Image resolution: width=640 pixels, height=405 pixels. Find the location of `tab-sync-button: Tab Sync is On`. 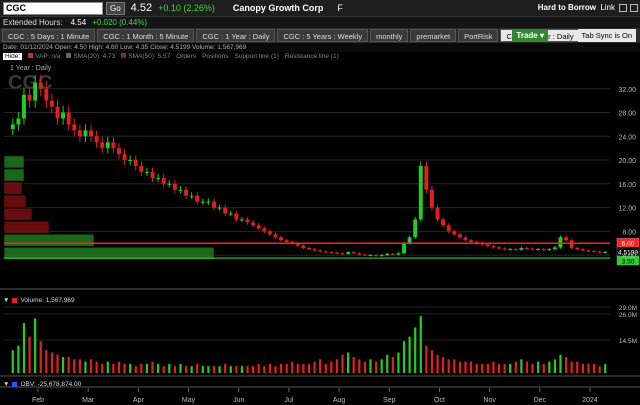

tab-sync-button: Tab Sync is On is located at coordinates (606, 35).